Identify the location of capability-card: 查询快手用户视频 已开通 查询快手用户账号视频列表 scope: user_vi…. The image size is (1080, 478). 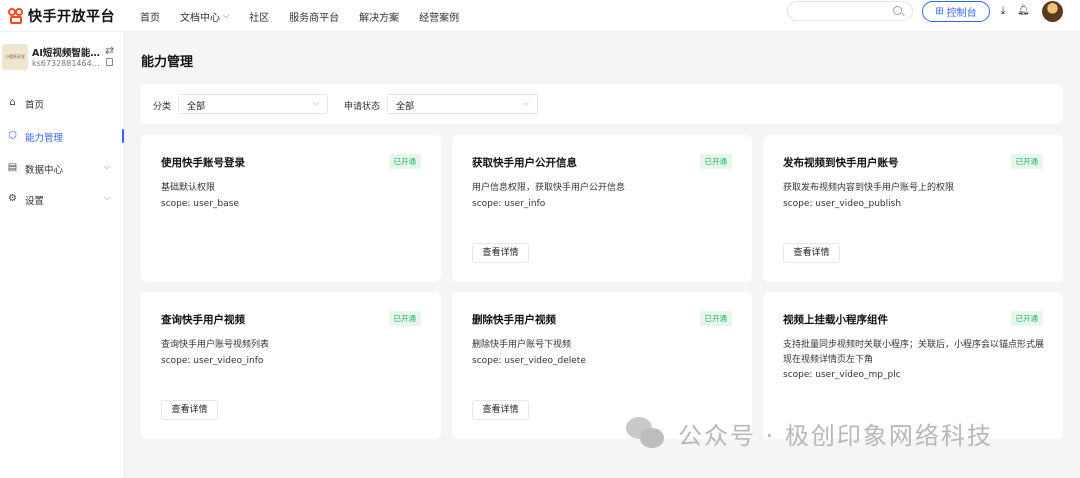
(291, 365).